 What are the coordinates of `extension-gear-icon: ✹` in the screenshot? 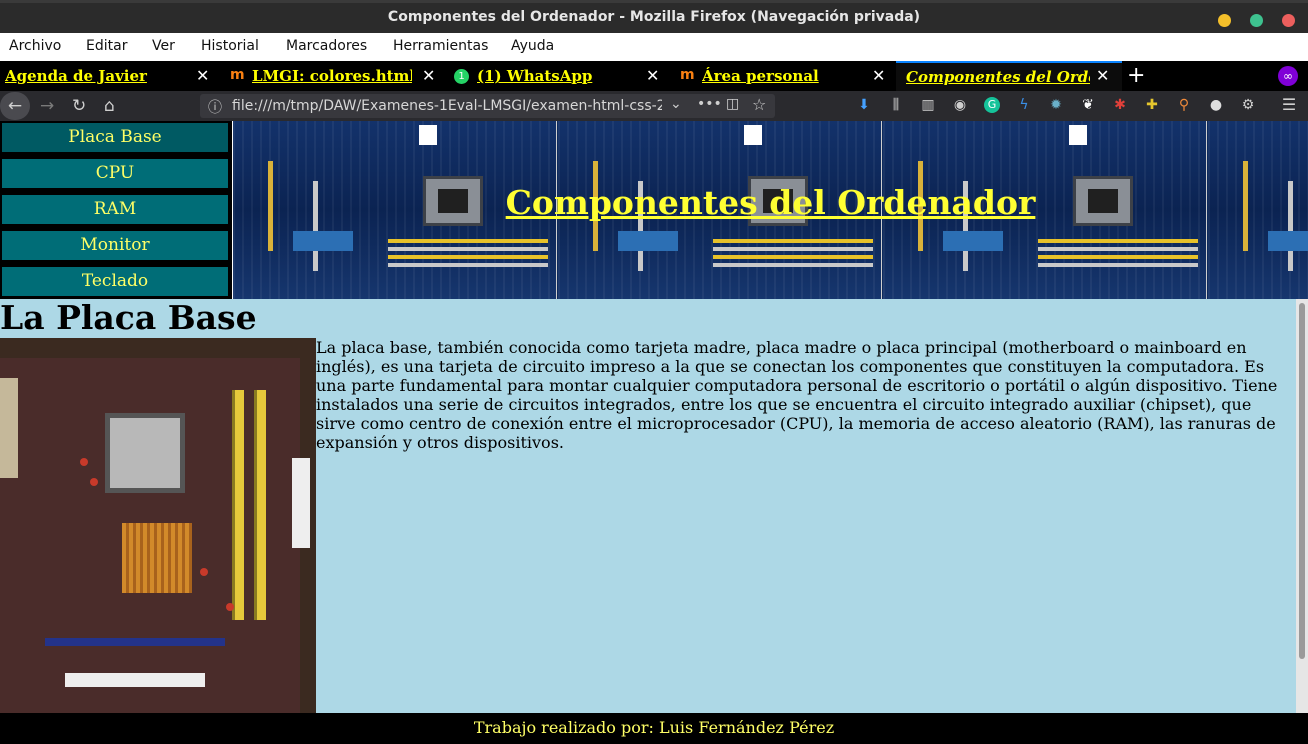 It's located at (1056, 105).